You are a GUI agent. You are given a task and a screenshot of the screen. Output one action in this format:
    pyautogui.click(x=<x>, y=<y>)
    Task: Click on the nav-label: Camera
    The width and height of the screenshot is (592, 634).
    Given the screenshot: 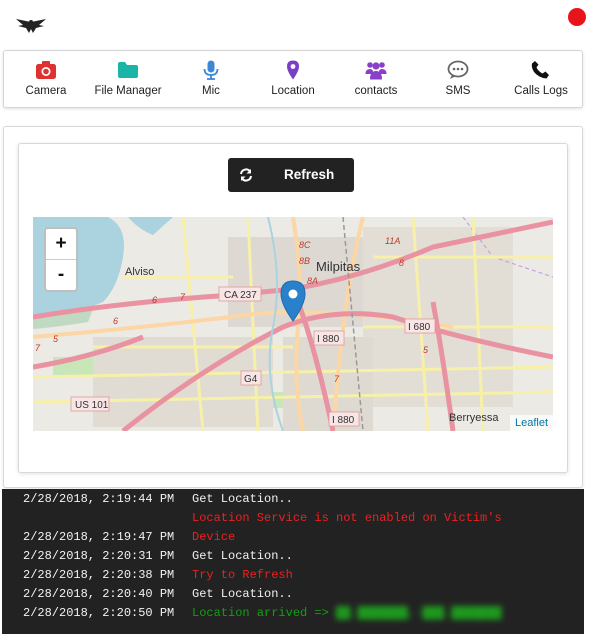 What is the action you would take?
    pyautogui.click(x=46, y=91)
    